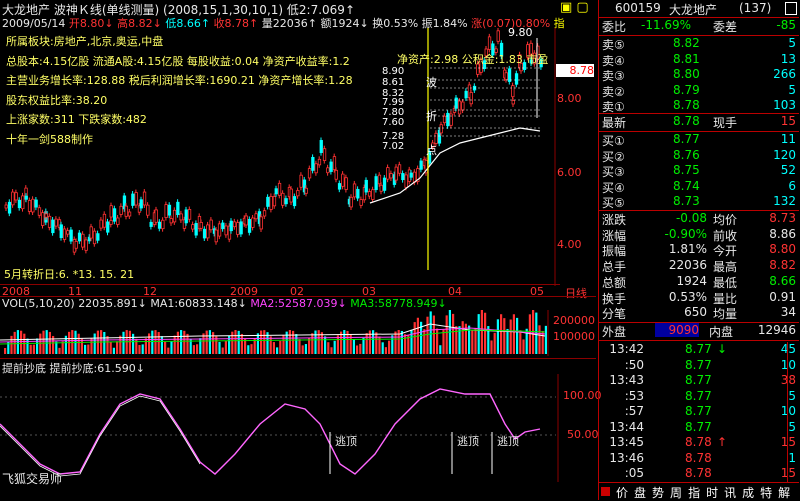 The width and height of the screenshot is (800, 501). I want to click on window-controls: ▣ ▢, so click(574, 7).